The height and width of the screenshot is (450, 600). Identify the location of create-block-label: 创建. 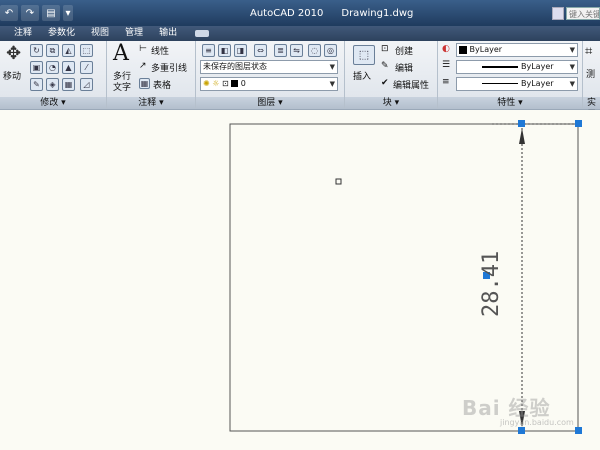
(404, 50).